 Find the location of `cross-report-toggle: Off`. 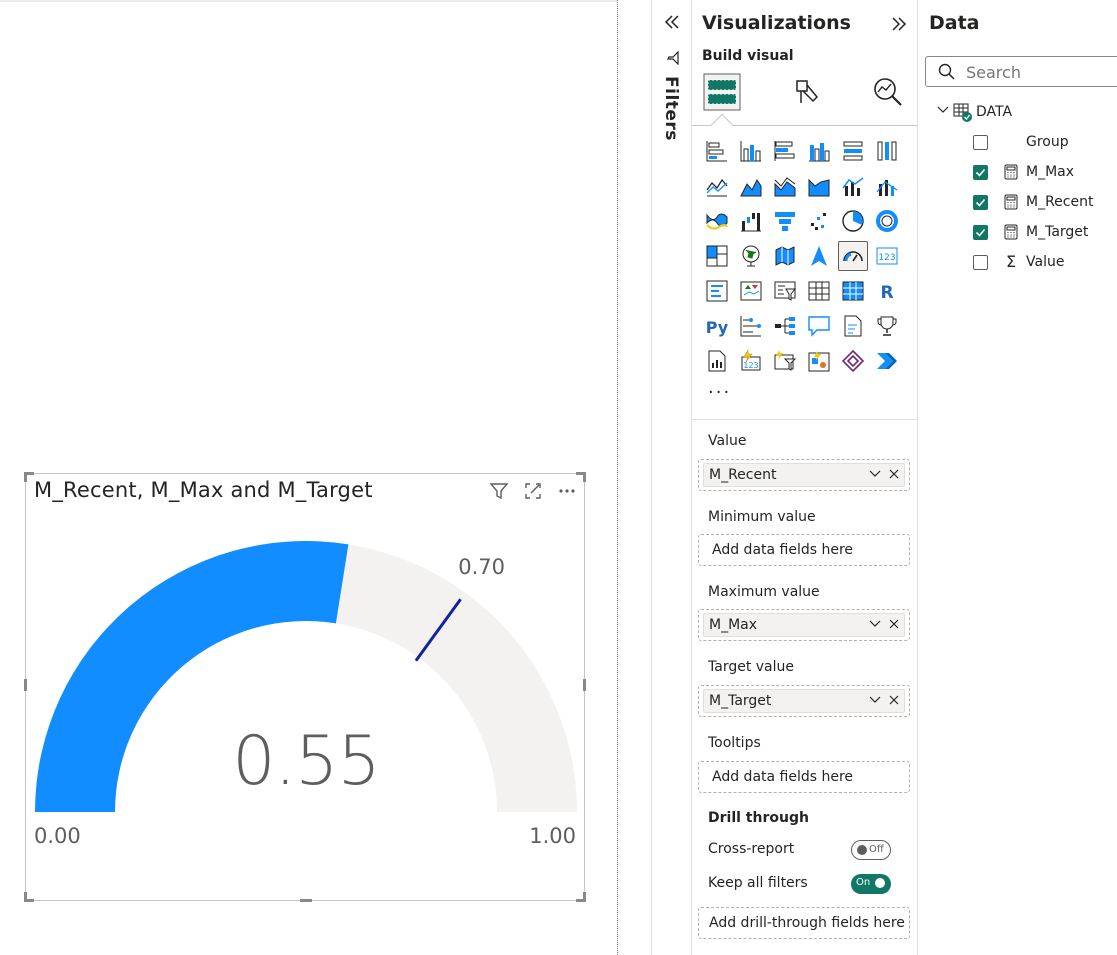

cross-report-toggle: Off is located at coordinates (871, 850).